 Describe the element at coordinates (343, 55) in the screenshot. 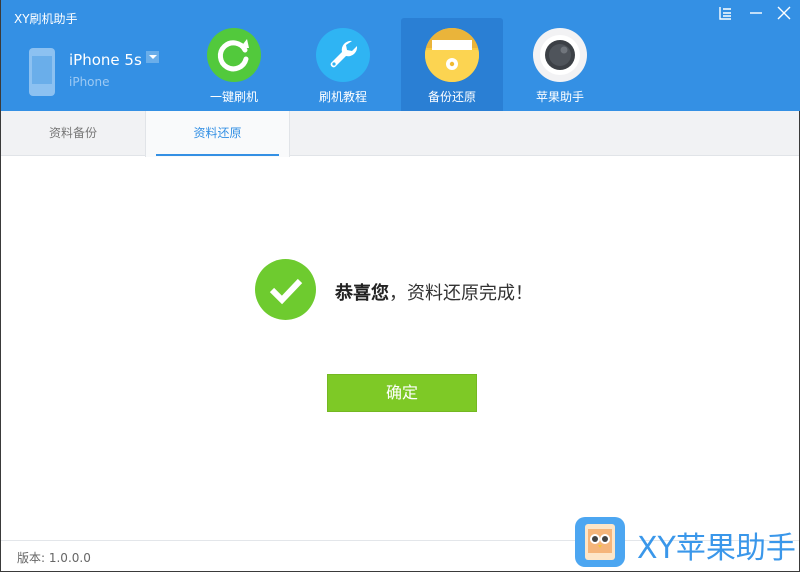

I see `wrench-icon` at that location.